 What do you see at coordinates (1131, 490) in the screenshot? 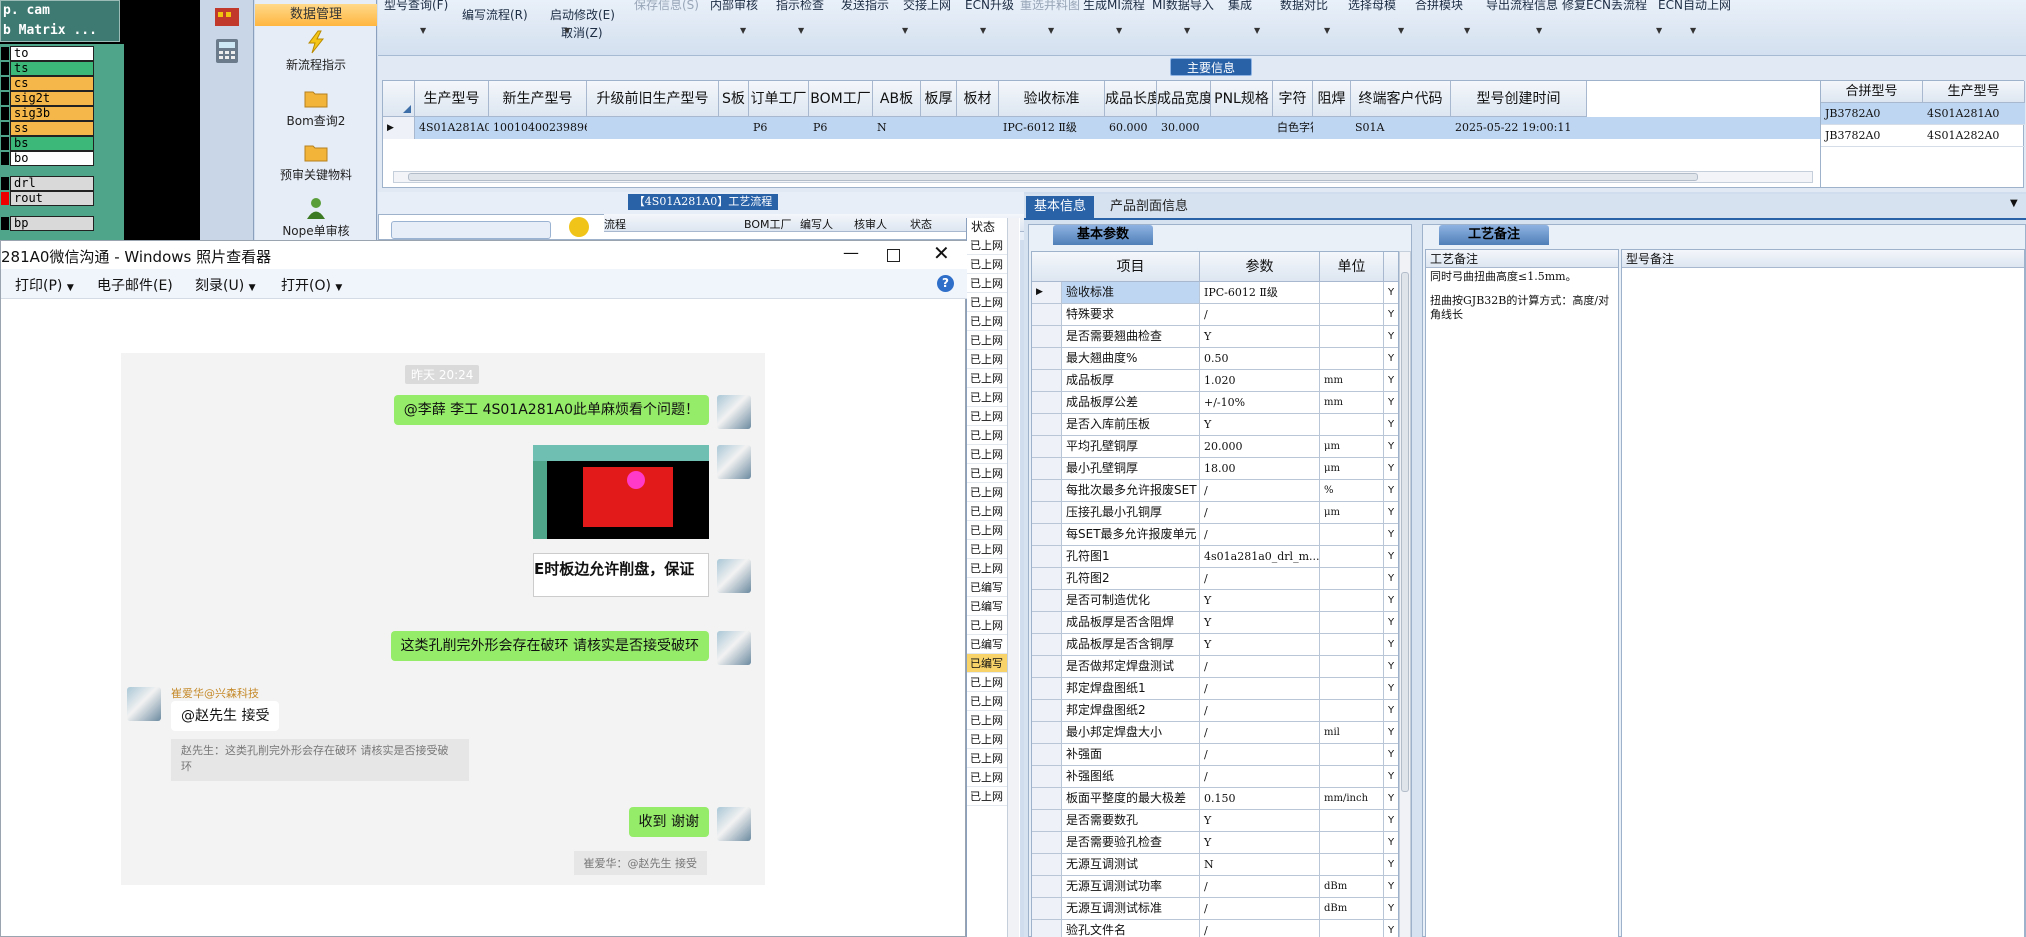
I see `param-name: 每批次最多允许报废SET` at bounding box center [1131, 490].